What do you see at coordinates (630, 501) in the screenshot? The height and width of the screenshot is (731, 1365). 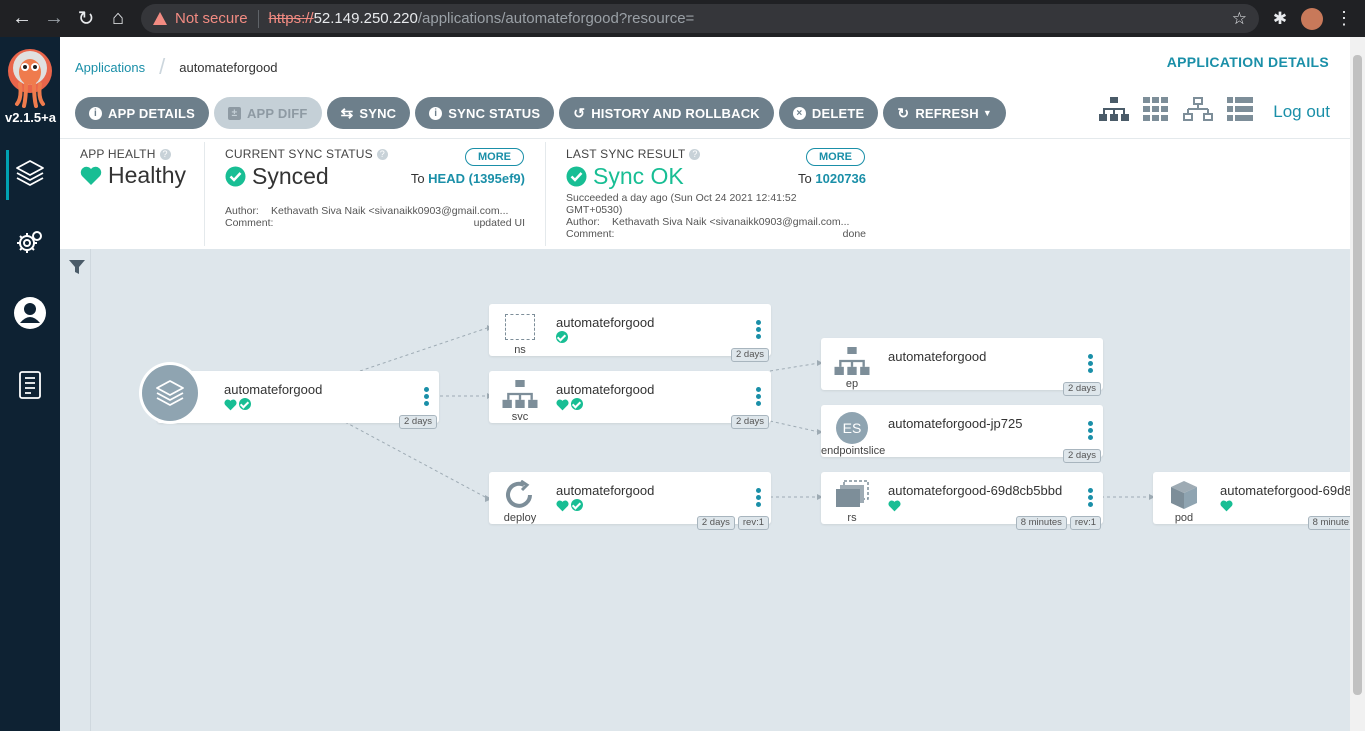 I see `resource-node-deploy: deploy automateforgood 2 days rev:1` at bounding box center [630, 501].